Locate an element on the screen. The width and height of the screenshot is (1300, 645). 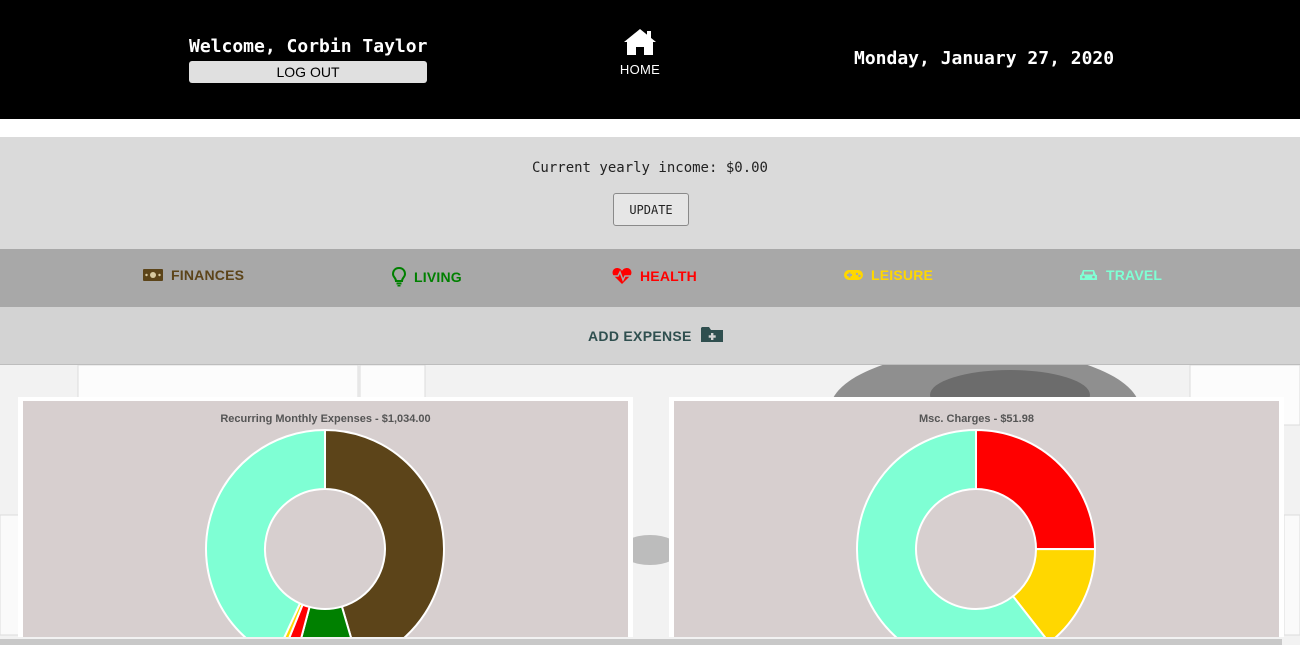
logout-button: LOG OUT is located at coordinates (308, 72).